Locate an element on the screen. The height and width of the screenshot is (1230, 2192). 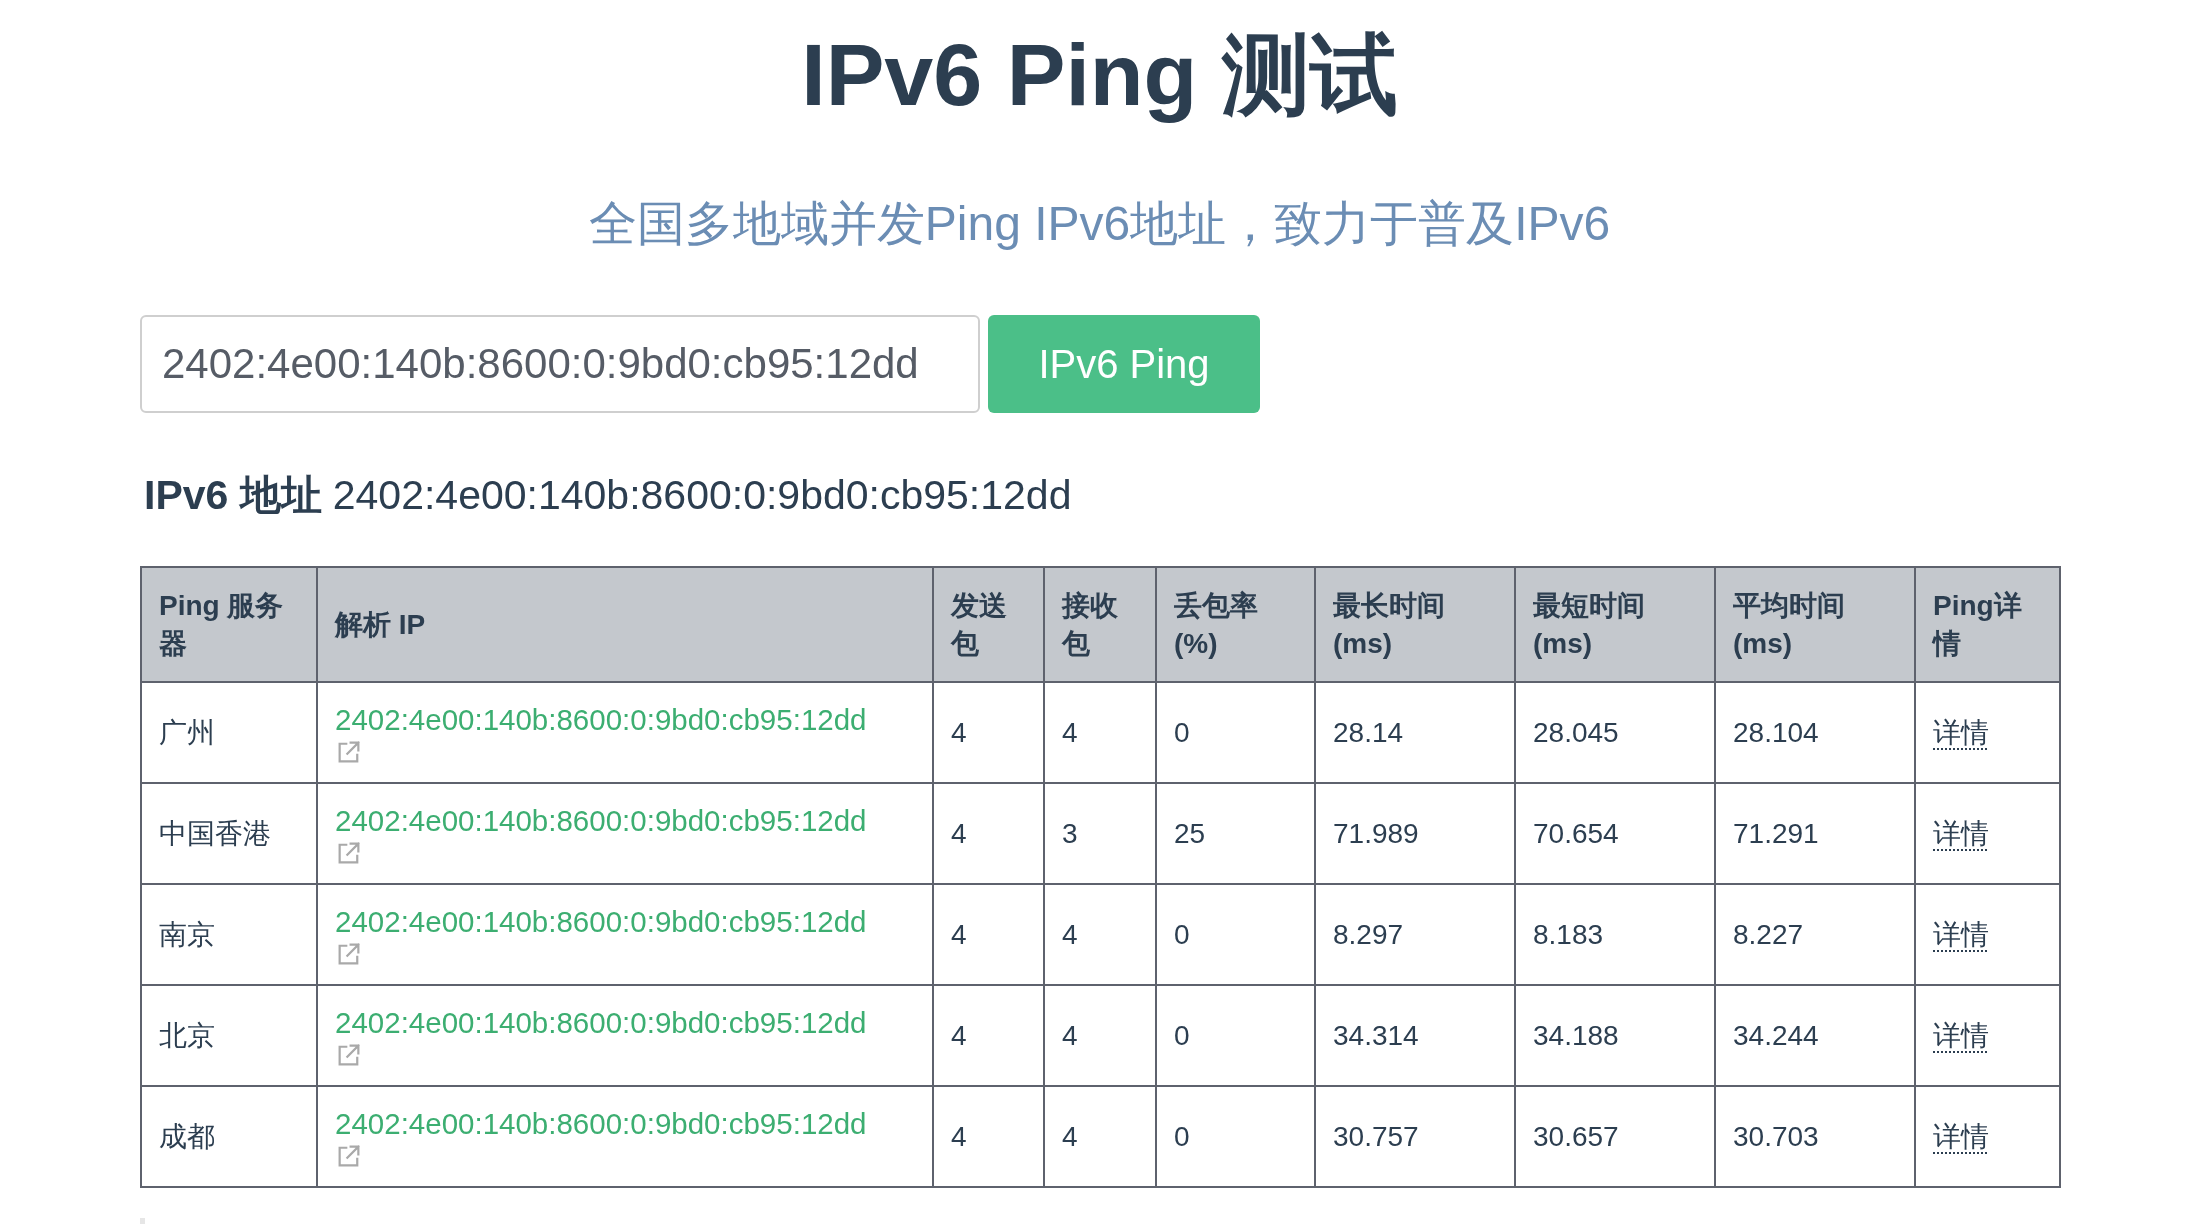
table-cell: 中国香港 is located at coordinates (229, 833).